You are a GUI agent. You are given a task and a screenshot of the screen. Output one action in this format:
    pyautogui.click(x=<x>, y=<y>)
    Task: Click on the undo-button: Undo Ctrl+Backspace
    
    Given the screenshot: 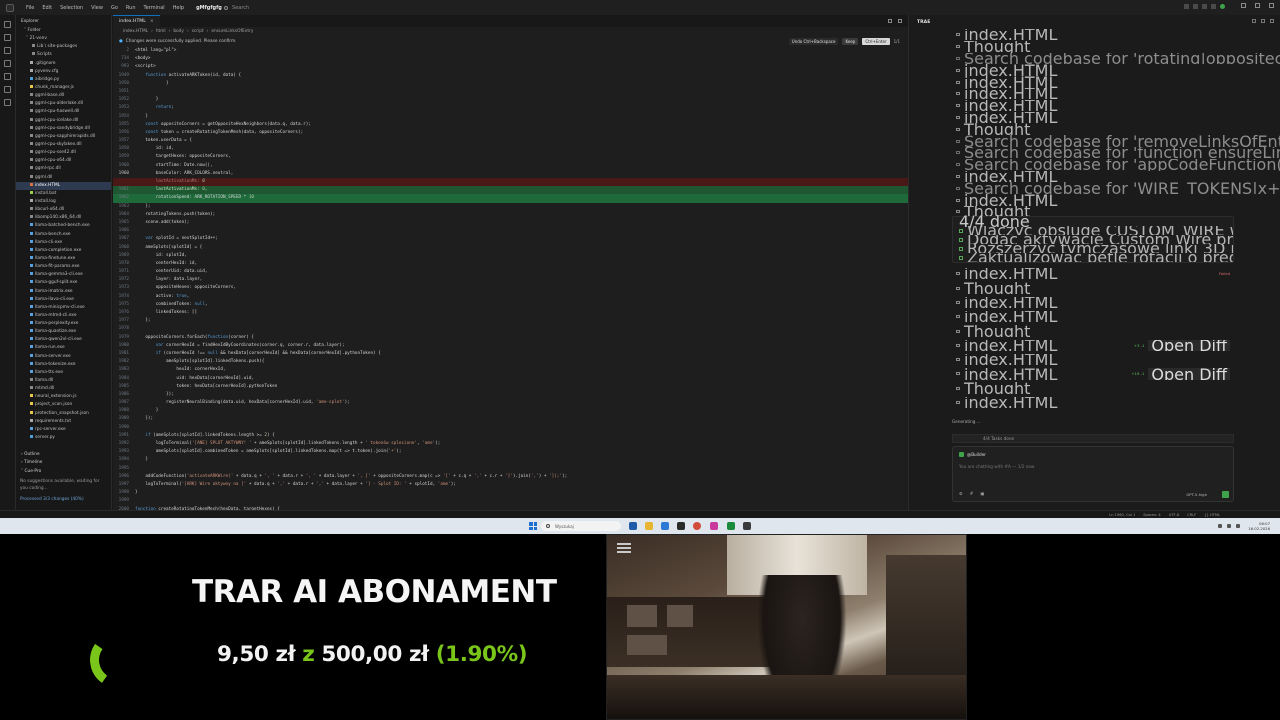 What is the action you would take?
    pyautogui.click(x=813, y=41)
    